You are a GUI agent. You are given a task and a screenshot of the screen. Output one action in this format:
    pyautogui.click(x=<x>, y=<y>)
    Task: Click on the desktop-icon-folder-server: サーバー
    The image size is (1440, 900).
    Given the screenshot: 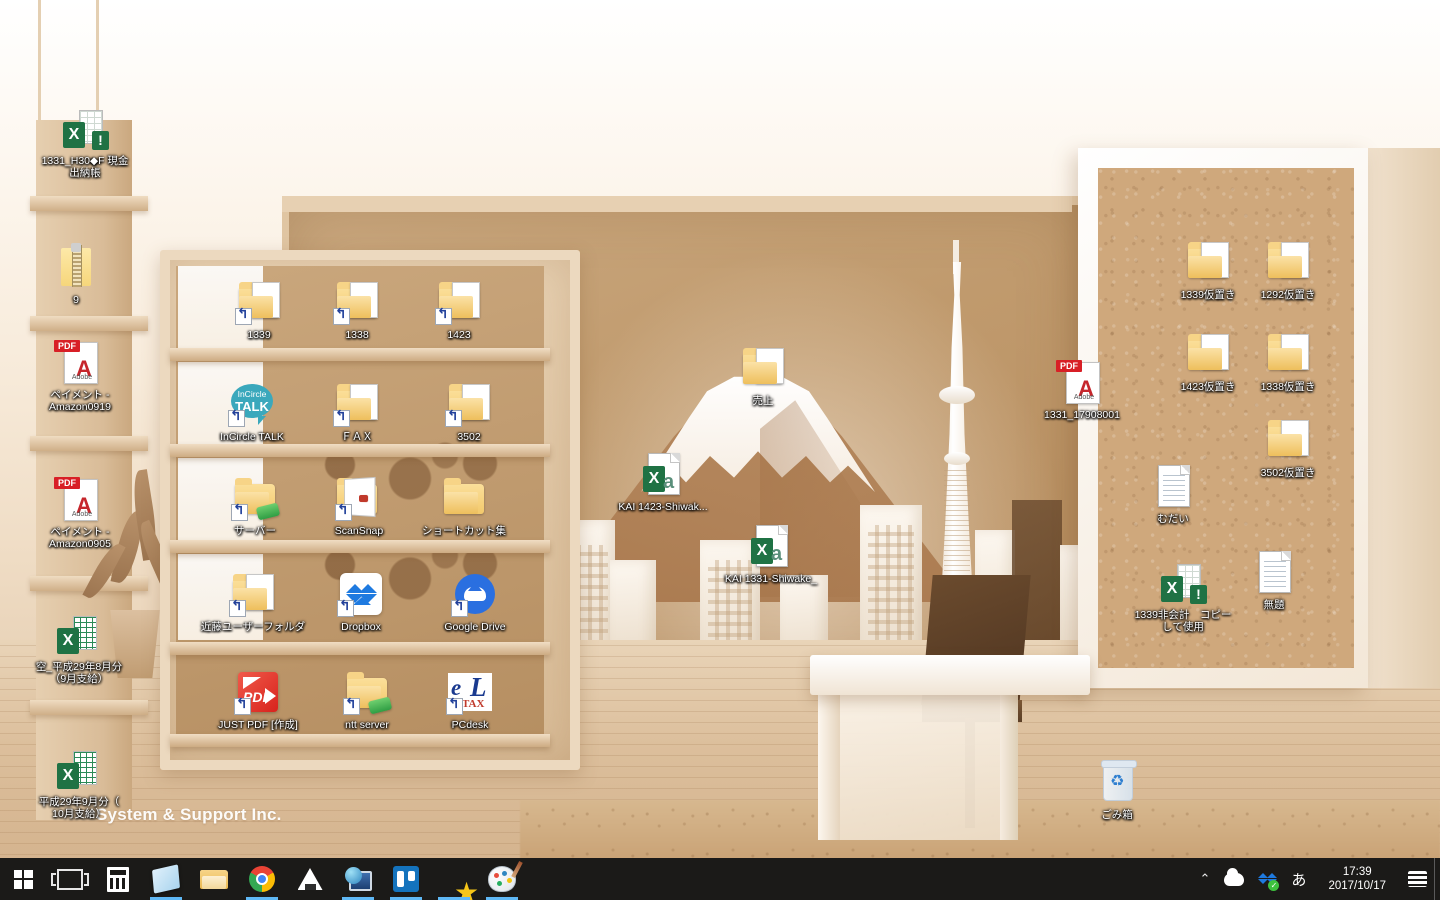 What is the action you would take?
    pyautogui.click(x=255, y=505)
    